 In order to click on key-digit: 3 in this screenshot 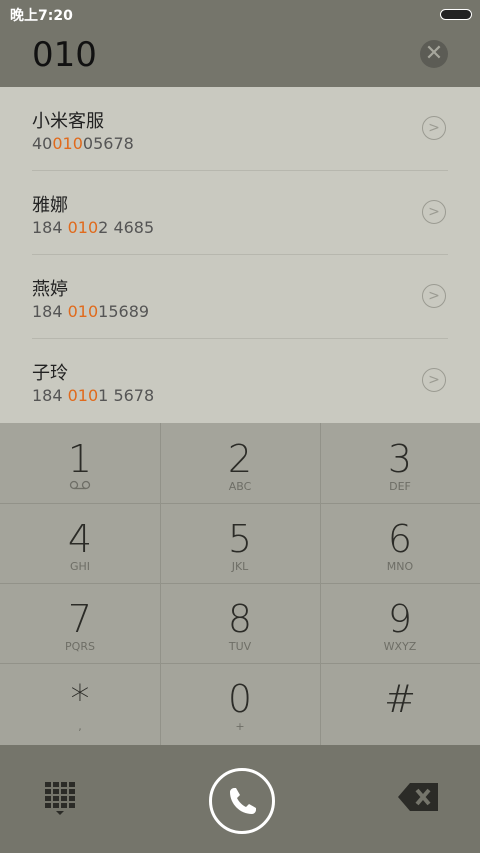, I will do `click(400, 459)`.